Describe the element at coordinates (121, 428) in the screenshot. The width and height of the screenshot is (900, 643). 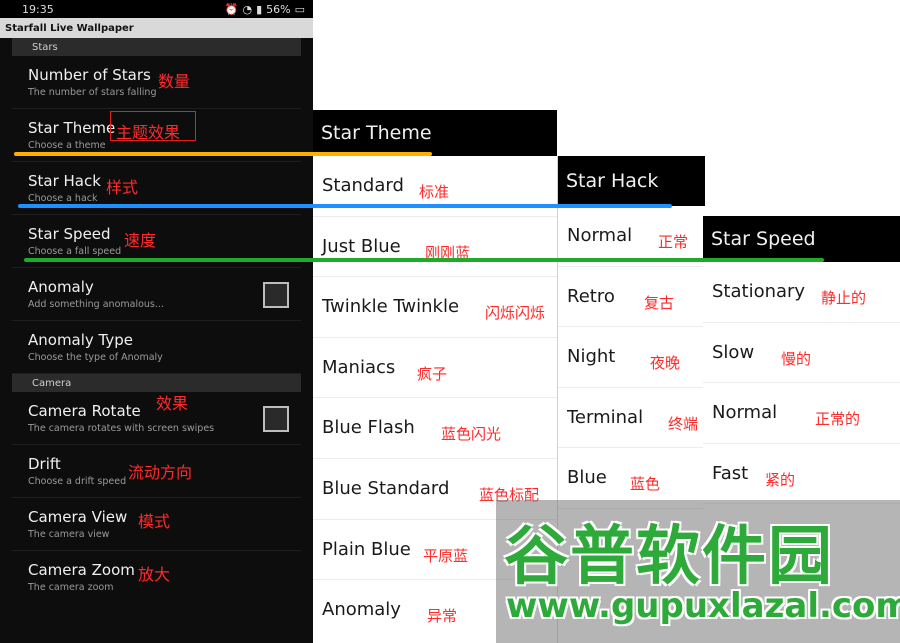
I see `pref-subtitle: The camera rotates with screen swipes` at that location.